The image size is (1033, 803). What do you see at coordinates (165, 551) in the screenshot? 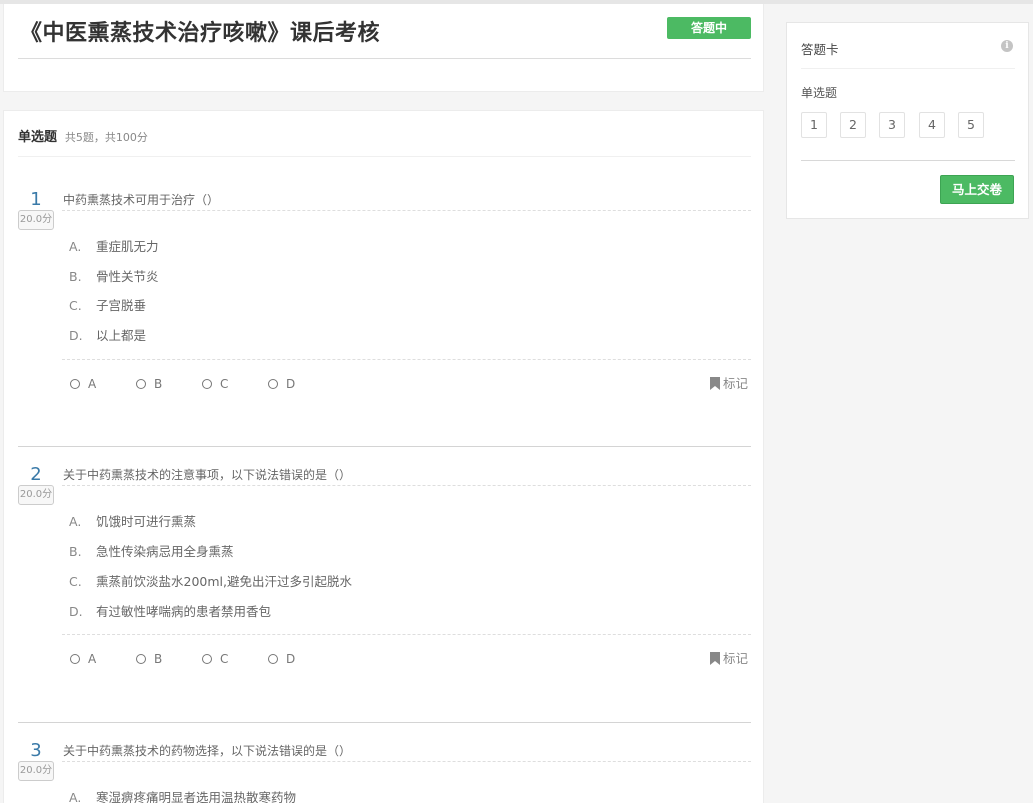
I see `option-text: 急性传染病忌用全身熏蒸` at bounding box center [165, 551].